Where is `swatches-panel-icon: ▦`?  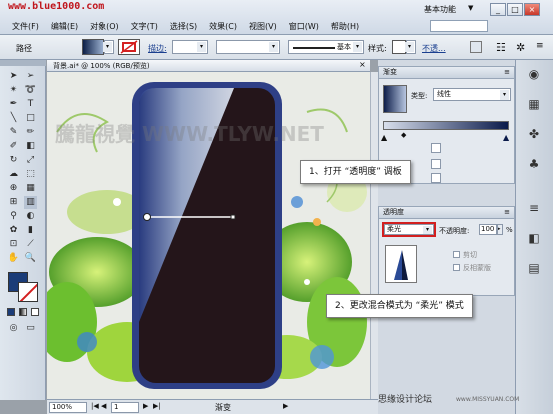 swatches-panel-icon: ▦ is located at coordinates (534, 104).